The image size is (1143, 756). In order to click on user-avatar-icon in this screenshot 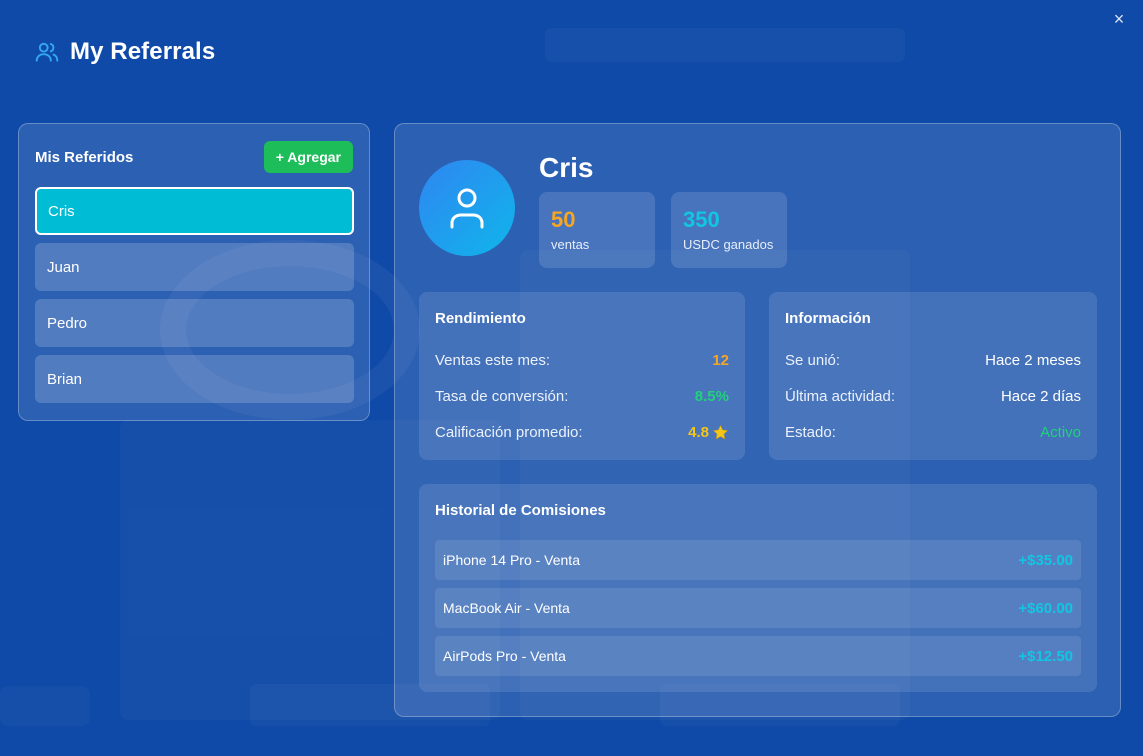, I will do `click(467, 208)`.